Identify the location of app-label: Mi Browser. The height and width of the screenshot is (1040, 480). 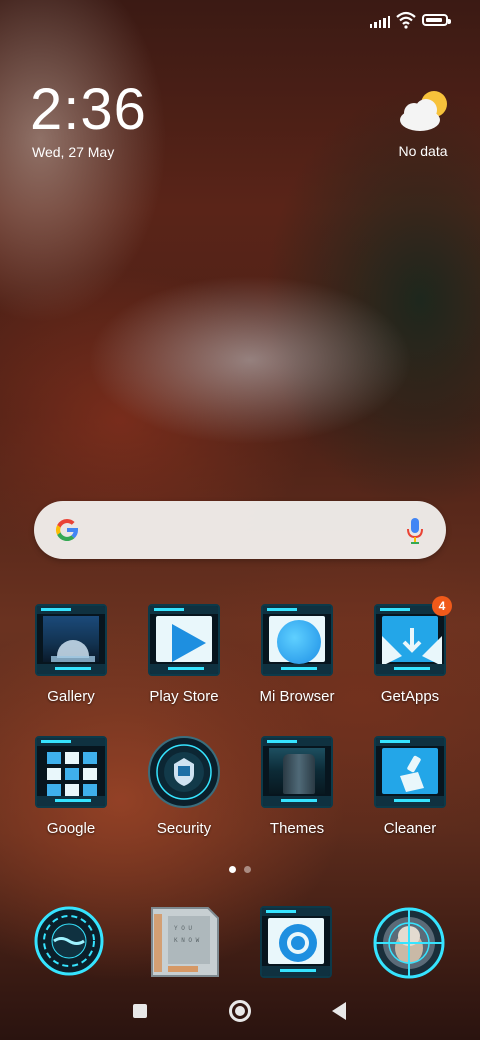
(297, 696).